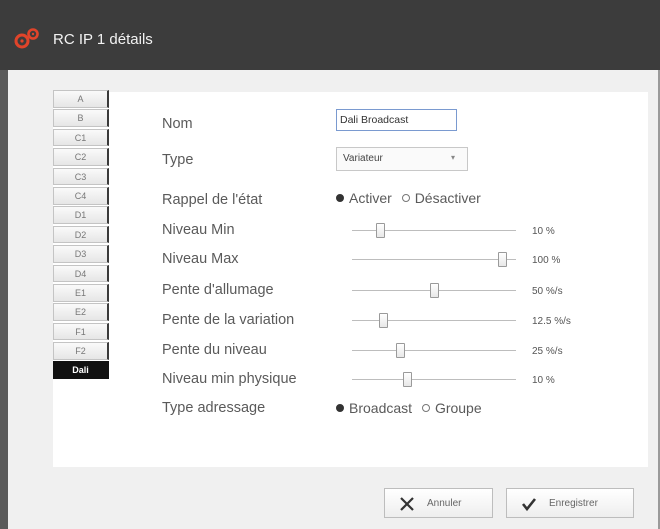 This screenshot has width=660, height=529. Describe the element at coordinates (214, 350) in the screenshot. I see `pente-niveau-label: Pente du niveau` at that location.